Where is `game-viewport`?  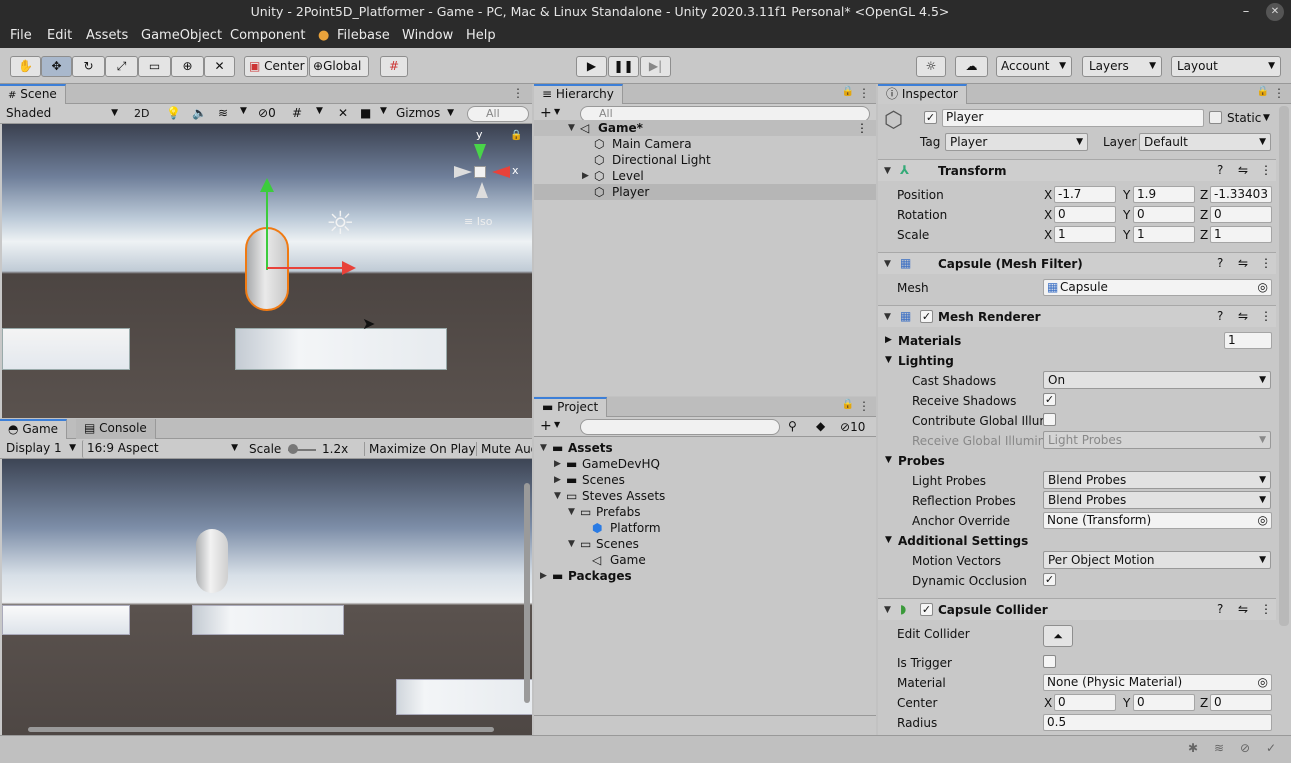
game-viewport is located at coordinates (267, 597).